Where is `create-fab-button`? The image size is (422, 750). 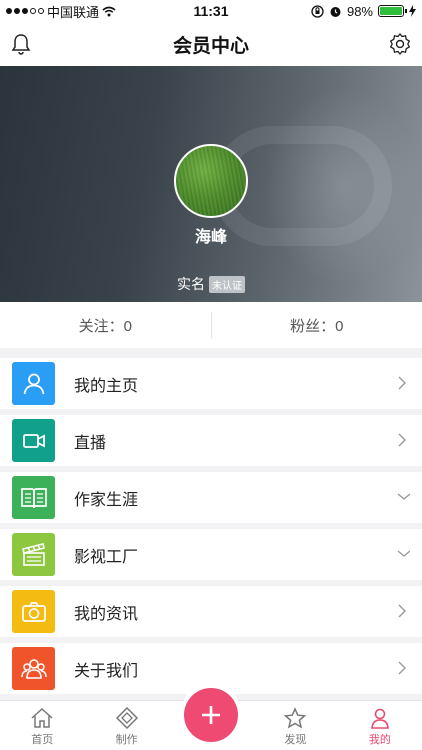 create-fab-button is located at coordinates (211, 715).